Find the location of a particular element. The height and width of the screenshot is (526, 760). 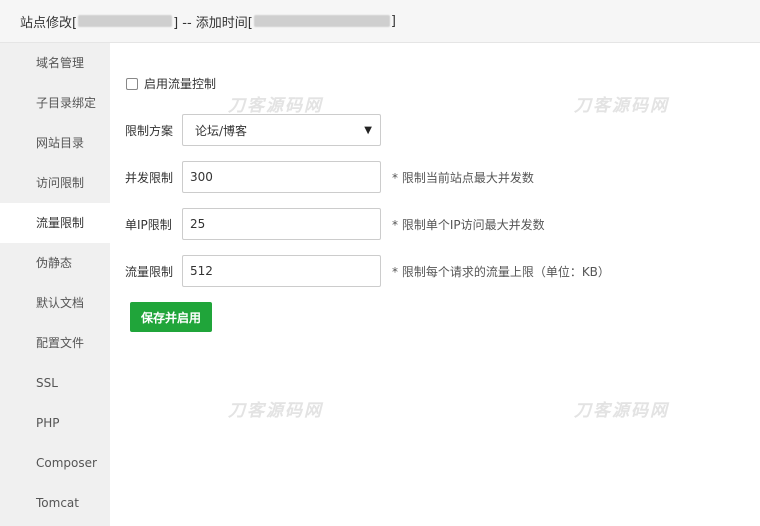

enable-label: 启用流量控制 is located at coordinates (180, 84).